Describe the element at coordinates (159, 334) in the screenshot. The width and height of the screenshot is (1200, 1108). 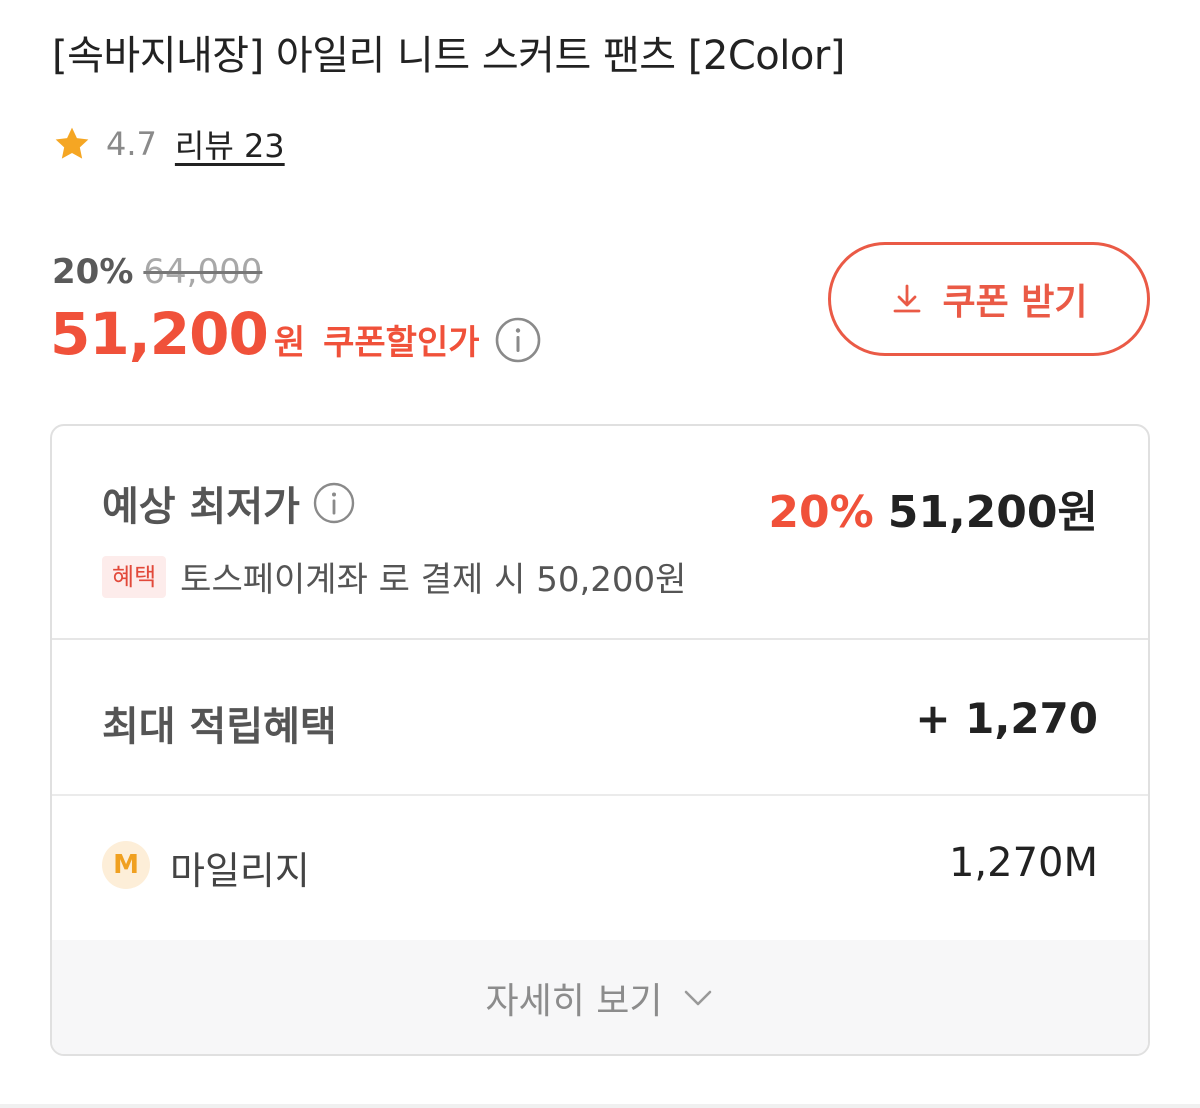
I see `sale-price: 51,200` at that location.